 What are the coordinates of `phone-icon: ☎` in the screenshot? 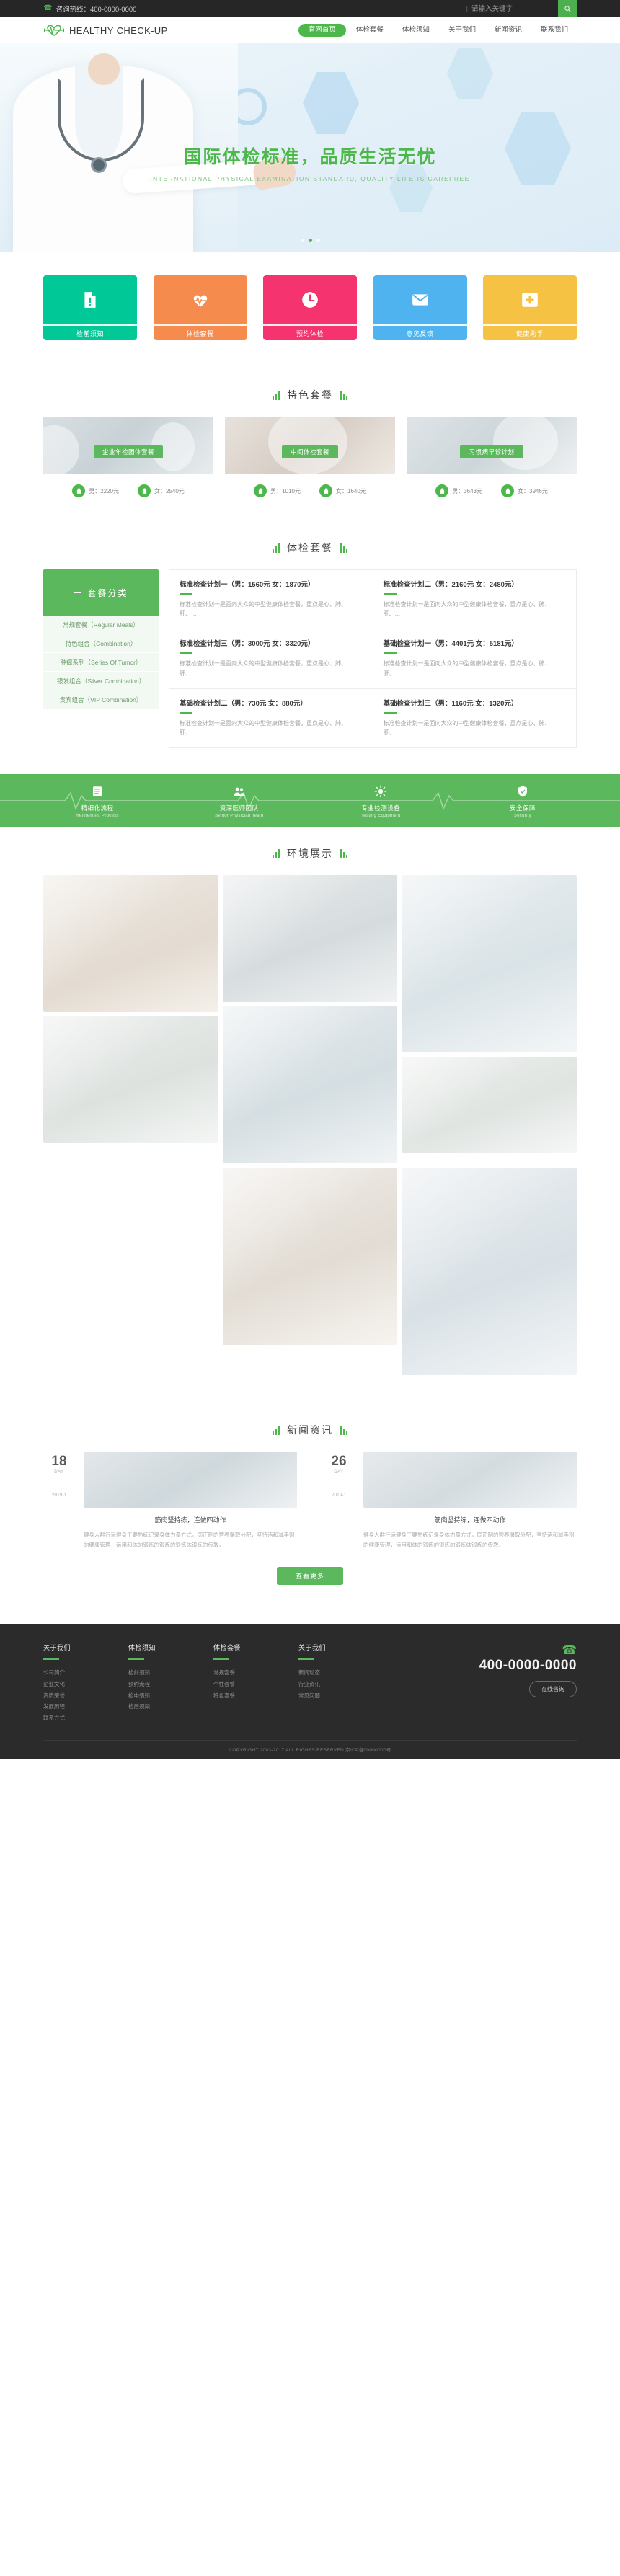 It's located at (569, 1650).